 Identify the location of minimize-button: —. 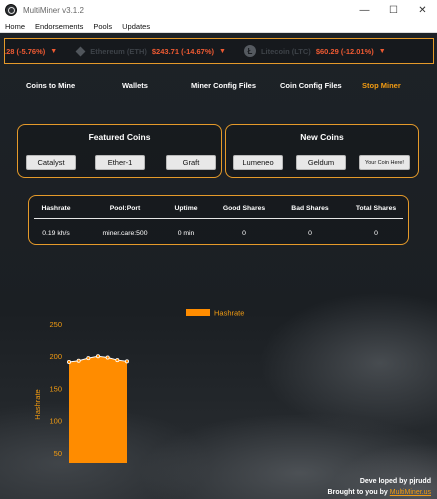
(364, 10).